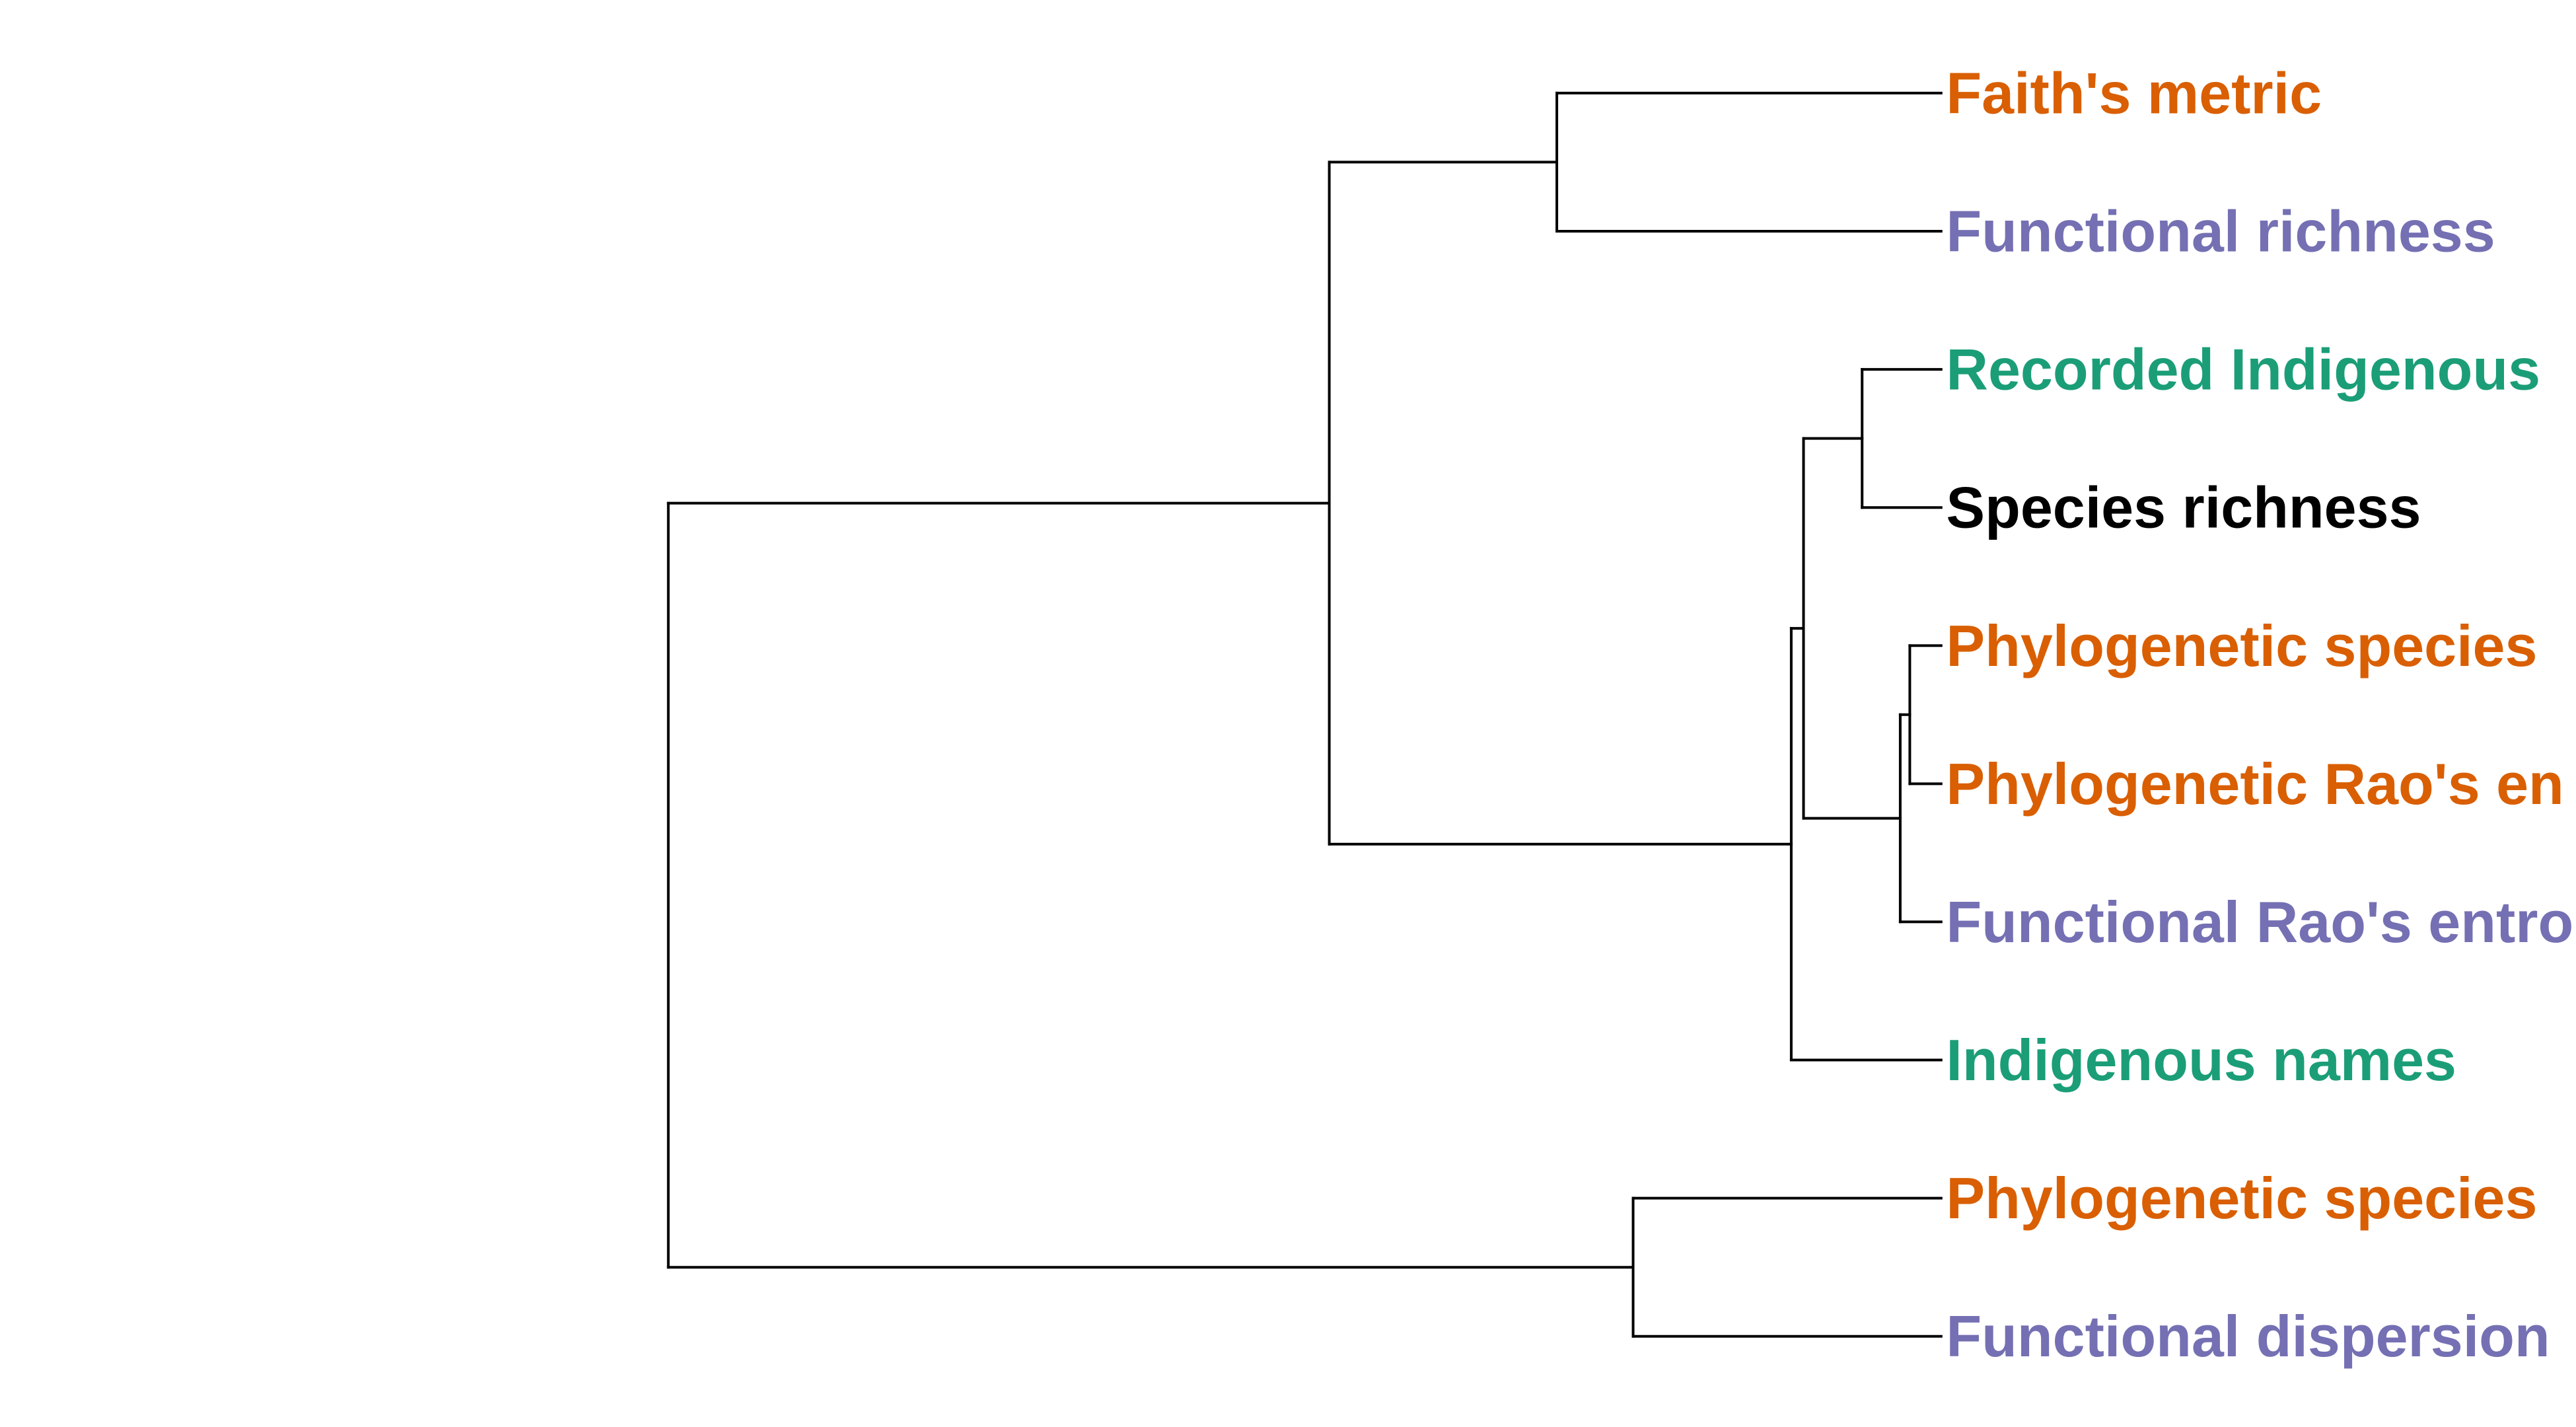 The image size is (2576, 1427). What do you see at coordinates (2134, 93) in the screenshot?
I see `leaf-label: Faith's metric` at bounding box center [2134, 93].